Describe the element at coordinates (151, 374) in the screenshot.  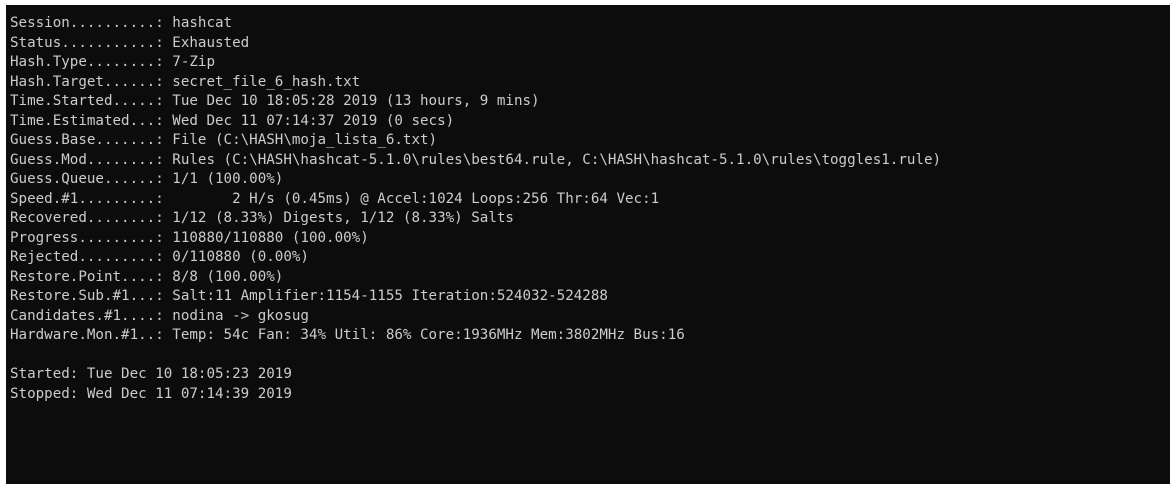
I see `terminal-line-started: Started: Tue Dec 10 18:05:23 2019` at that location.